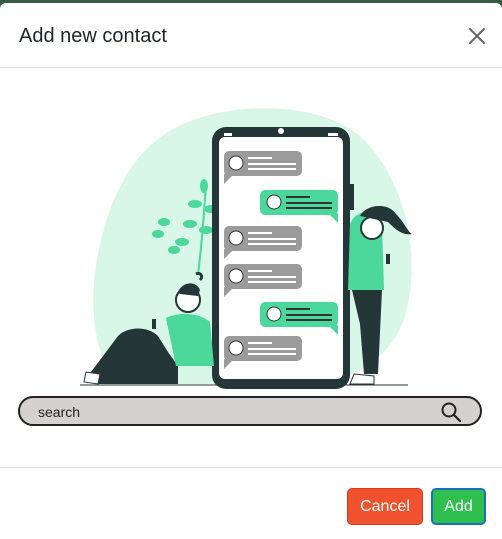 This screenshot has height=539, width=502. Describe the element at coordinates (93, 36) in the screenshot. I see `dialog-title: Add new contact` at that location.